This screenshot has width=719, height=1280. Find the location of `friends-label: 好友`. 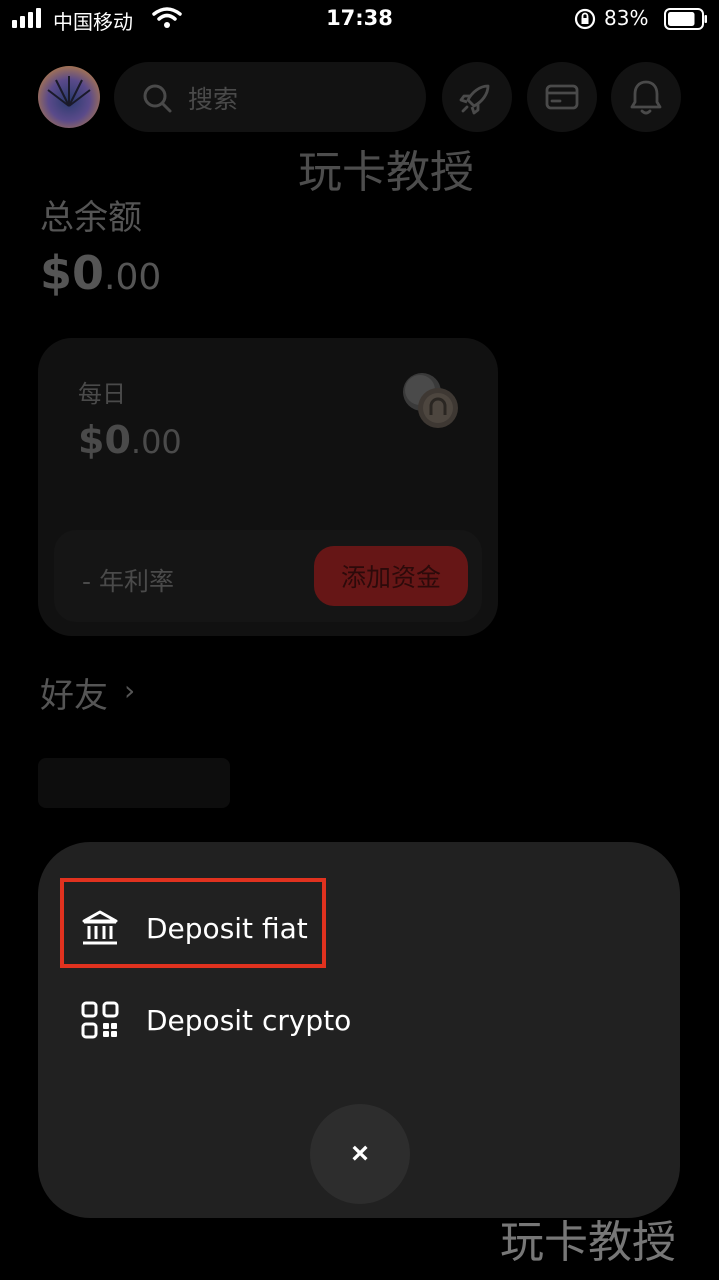

friends-label: 好友 is located at coordinates (74, 692).